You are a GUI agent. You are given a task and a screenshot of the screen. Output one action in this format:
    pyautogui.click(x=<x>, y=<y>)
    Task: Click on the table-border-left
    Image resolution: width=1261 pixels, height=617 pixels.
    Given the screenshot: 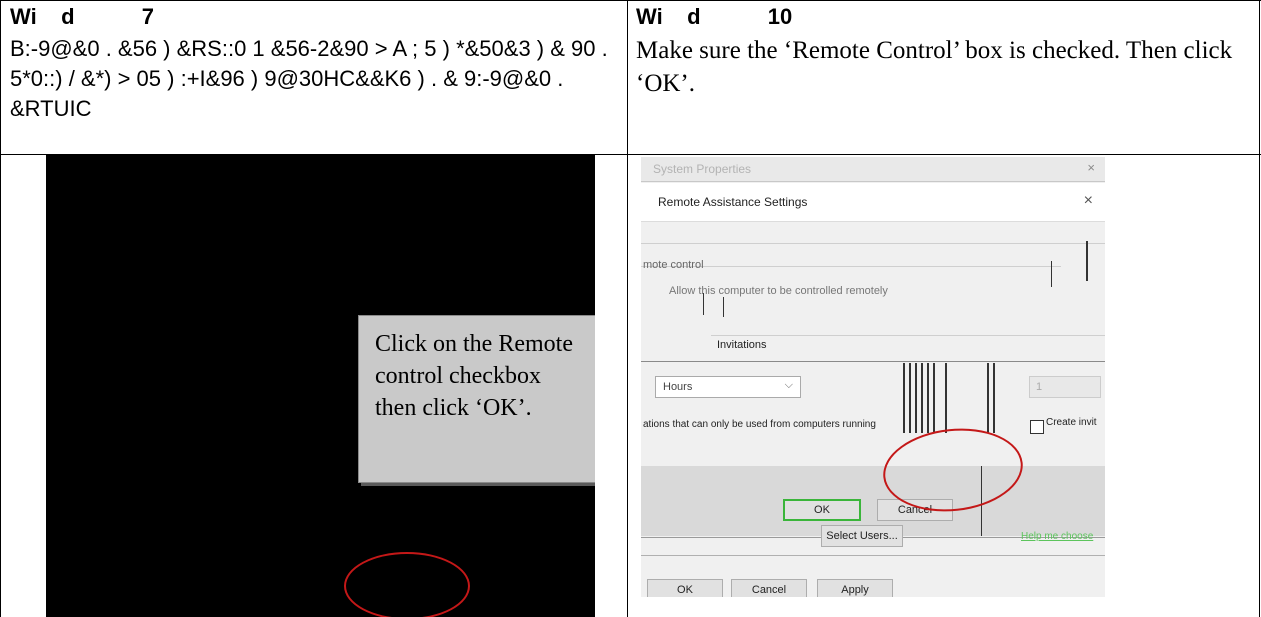 What is the action you would take?
    pyautogui.click(x=0, y=308)
    